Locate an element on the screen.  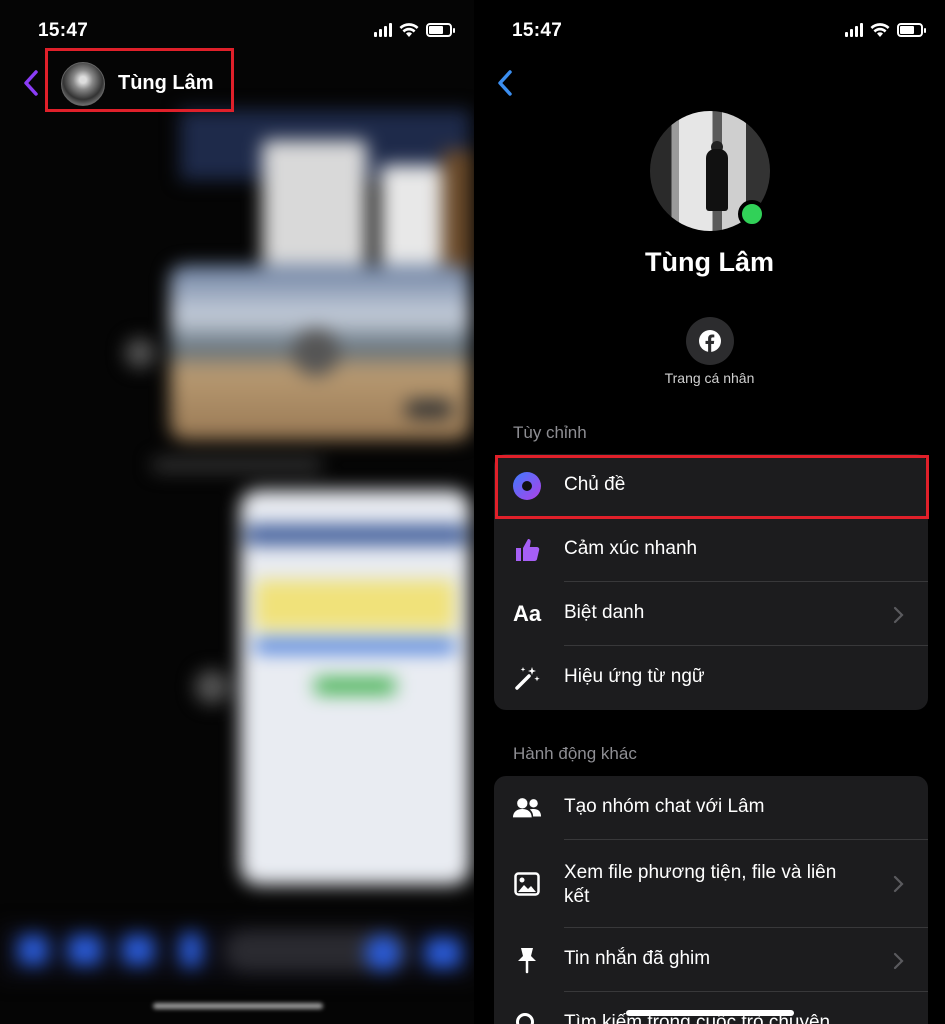
profile-name: Tùng Lâm is located at coordinates (709, 262).